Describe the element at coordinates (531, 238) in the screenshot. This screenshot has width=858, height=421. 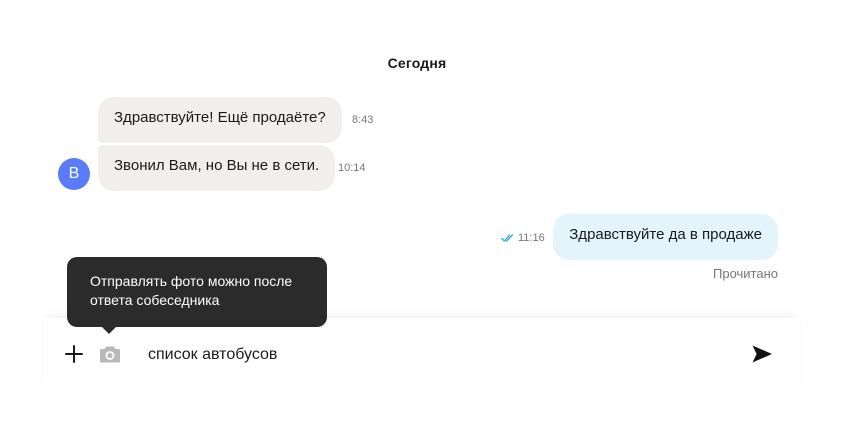
I see `message-time: 11:16` at that location.